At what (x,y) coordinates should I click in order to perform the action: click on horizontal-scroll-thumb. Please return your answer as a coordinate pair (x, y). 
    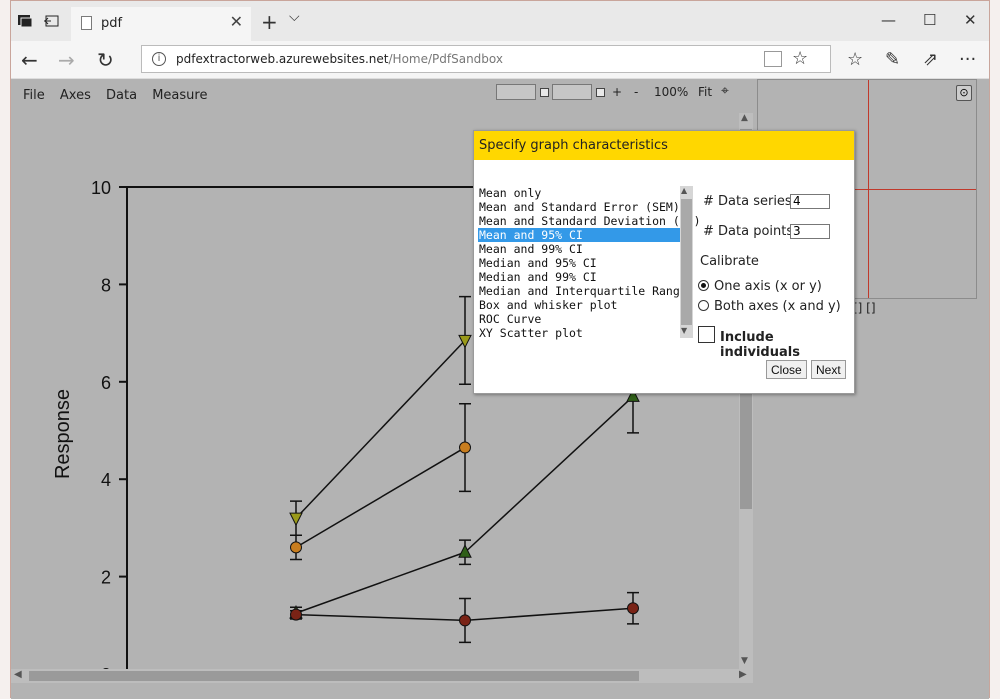
    Looking at the image, I should click on (334, 676).